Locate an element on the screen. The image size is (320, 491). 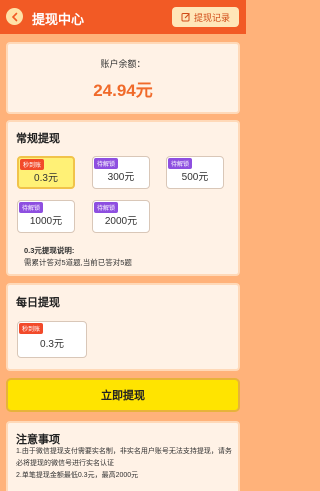
back-button is located at coordinates (14, 16).